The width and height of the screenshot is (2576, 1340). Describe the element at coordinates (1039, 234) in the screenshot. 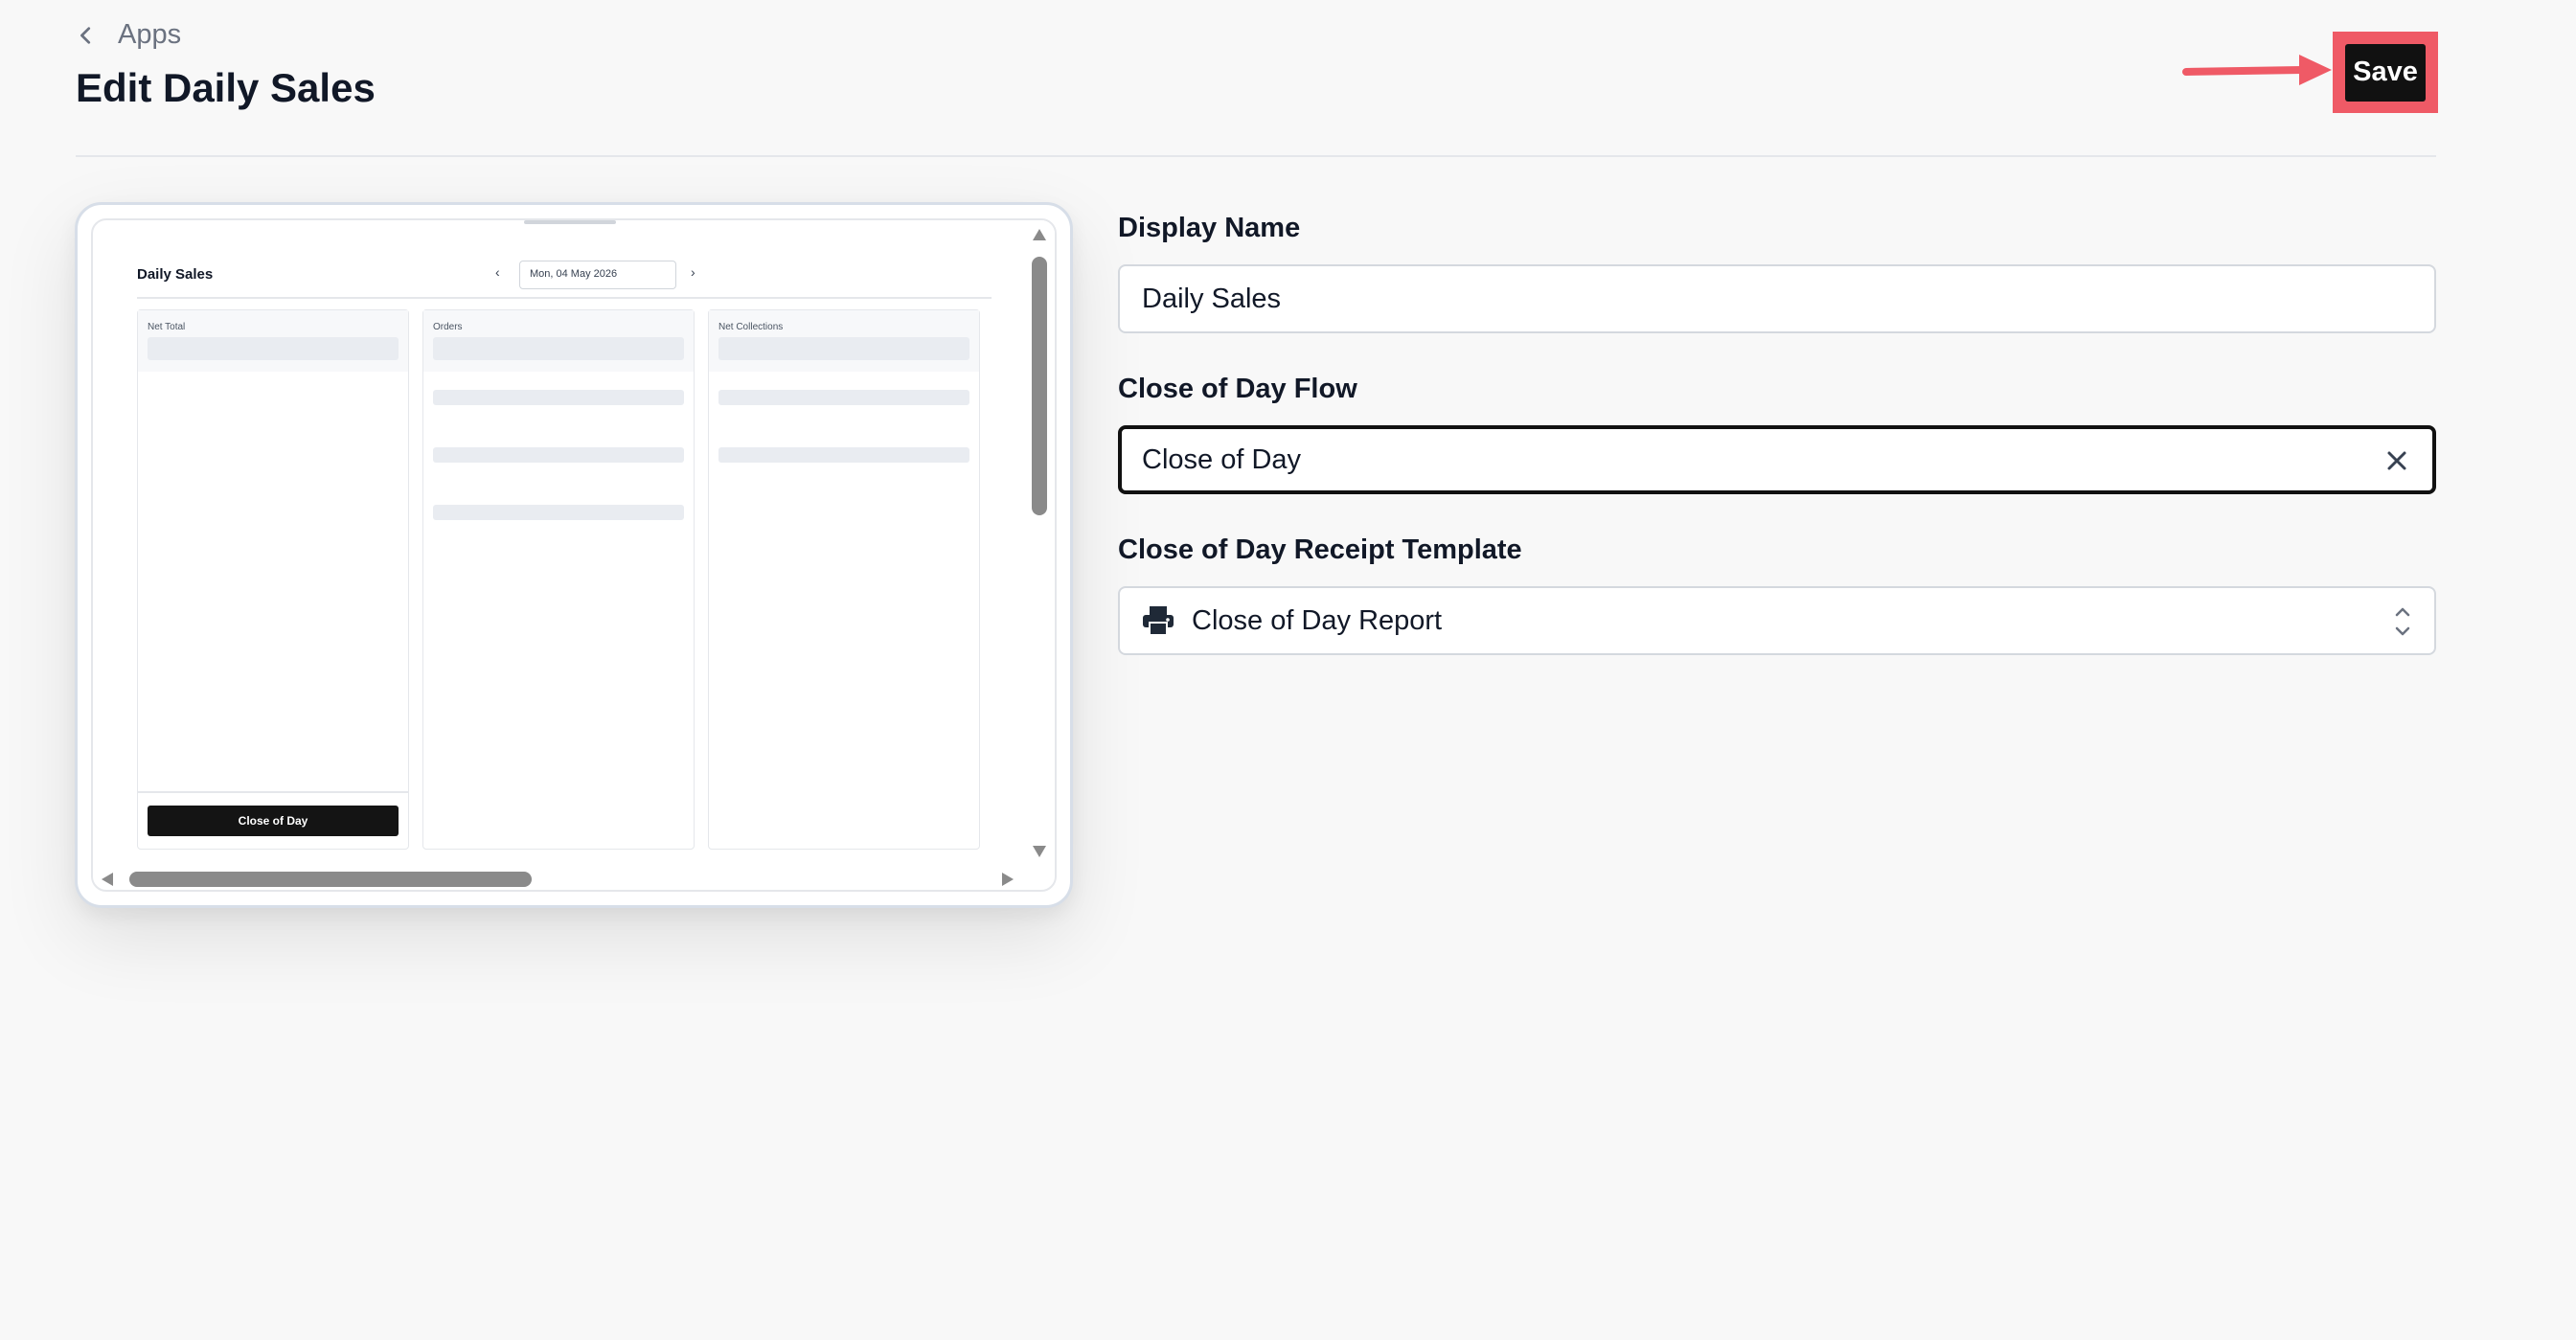

I see `scroll-up-icon` at that location.